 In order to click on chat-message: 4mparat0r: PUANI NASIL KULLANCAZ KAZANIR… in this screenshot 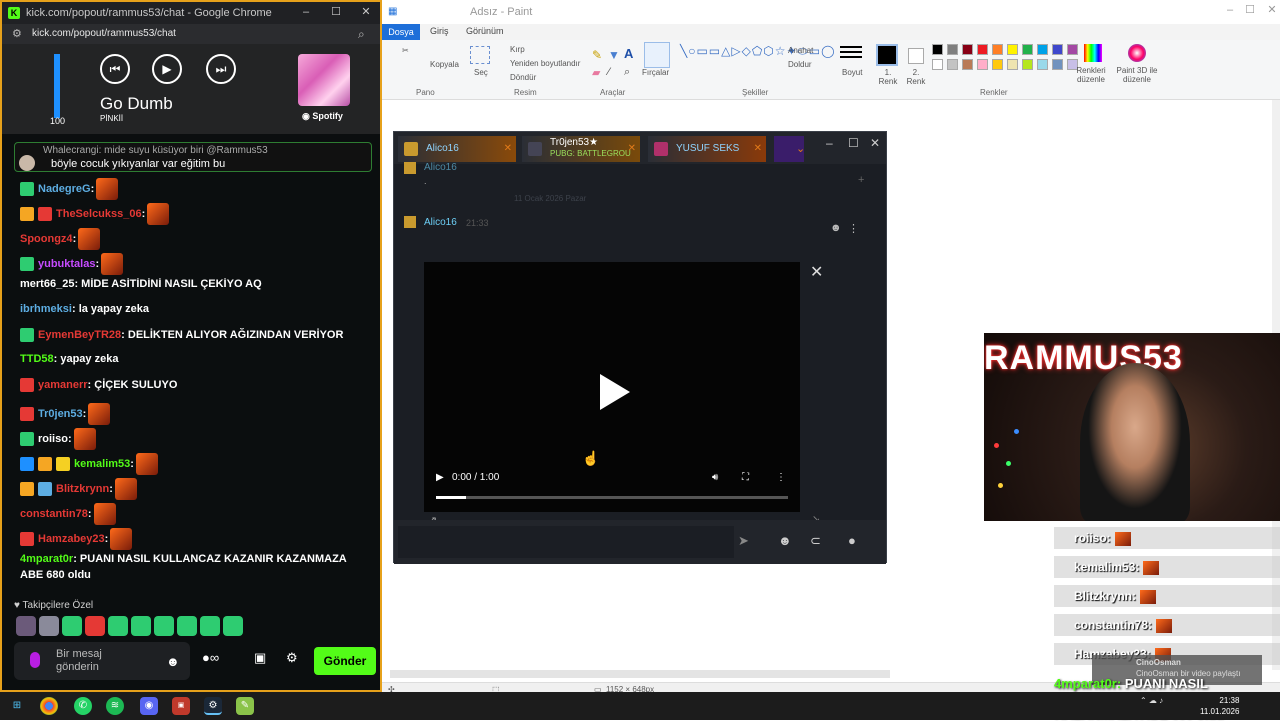, I will do `click(196, 568)`.